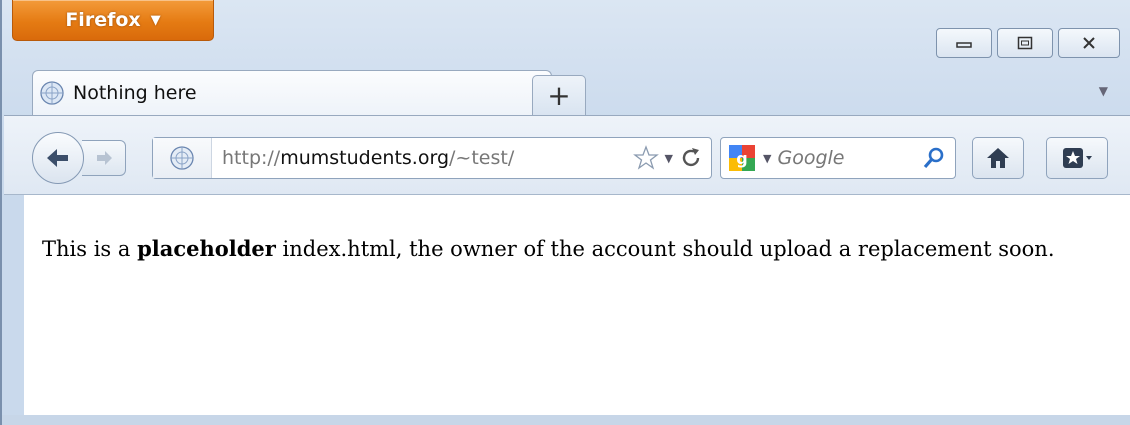 The image size is (1130, 425). I want to click on list-all-tabs-icon: ▼, so click(1103, 91).